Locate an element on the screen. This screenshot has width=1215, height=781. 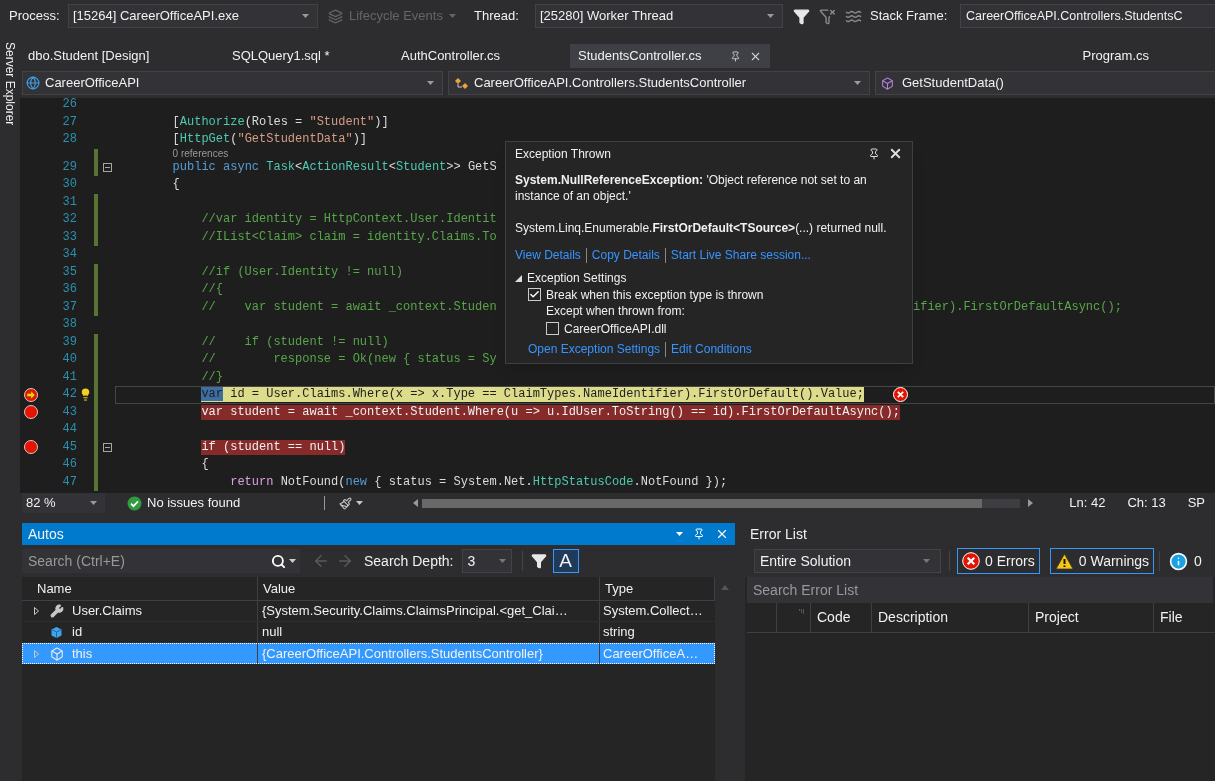
column-header: Description is located at coordinates (950, 617).